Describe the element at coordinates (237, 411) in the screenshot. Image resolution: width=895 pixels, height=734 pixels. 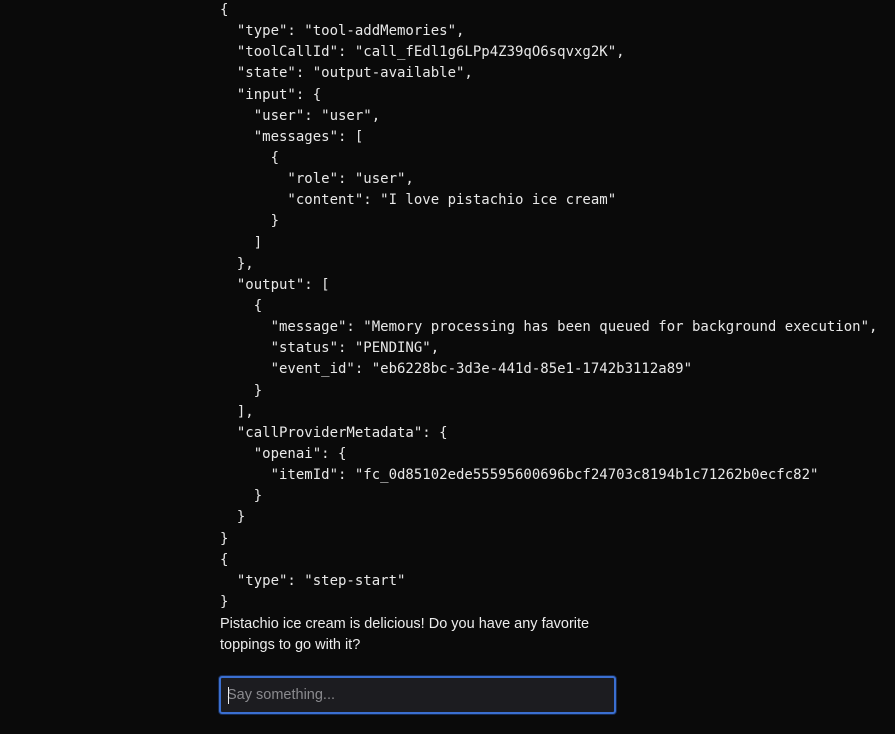
I see `json-line: ],` at that location.